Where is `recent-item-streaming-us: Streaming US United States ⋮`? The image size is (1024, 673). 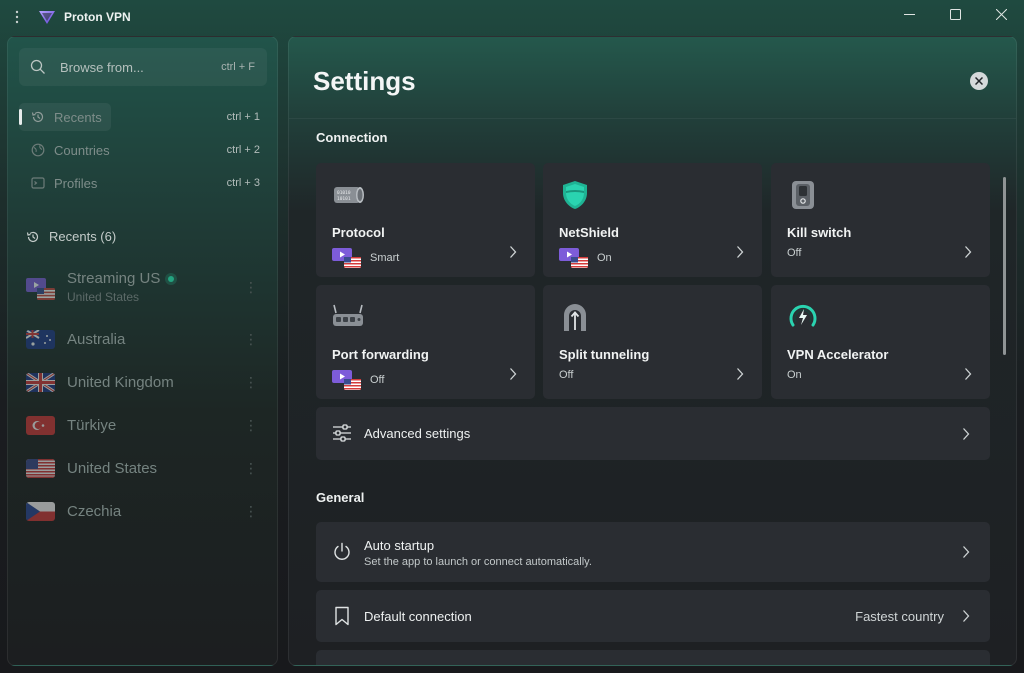 recent-item-streaming-us: Streaming US United States ⋮ is located at coordinates (146, 287).